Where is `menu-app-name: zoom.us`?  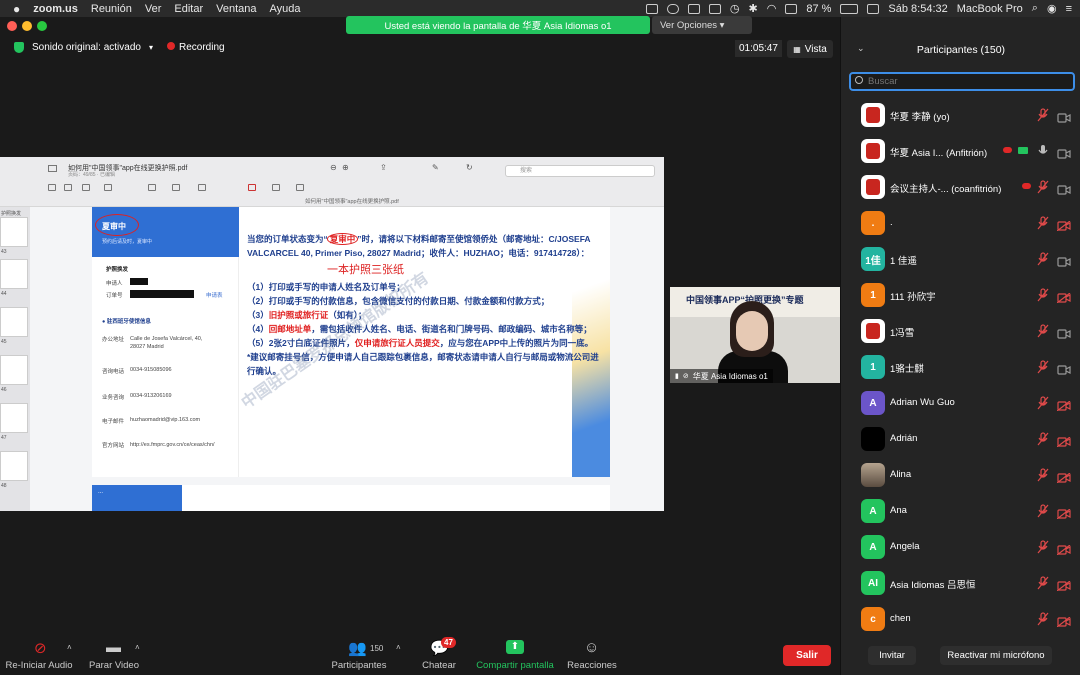 menu-app-name: zoom.us is located at coordinates (55, 9).